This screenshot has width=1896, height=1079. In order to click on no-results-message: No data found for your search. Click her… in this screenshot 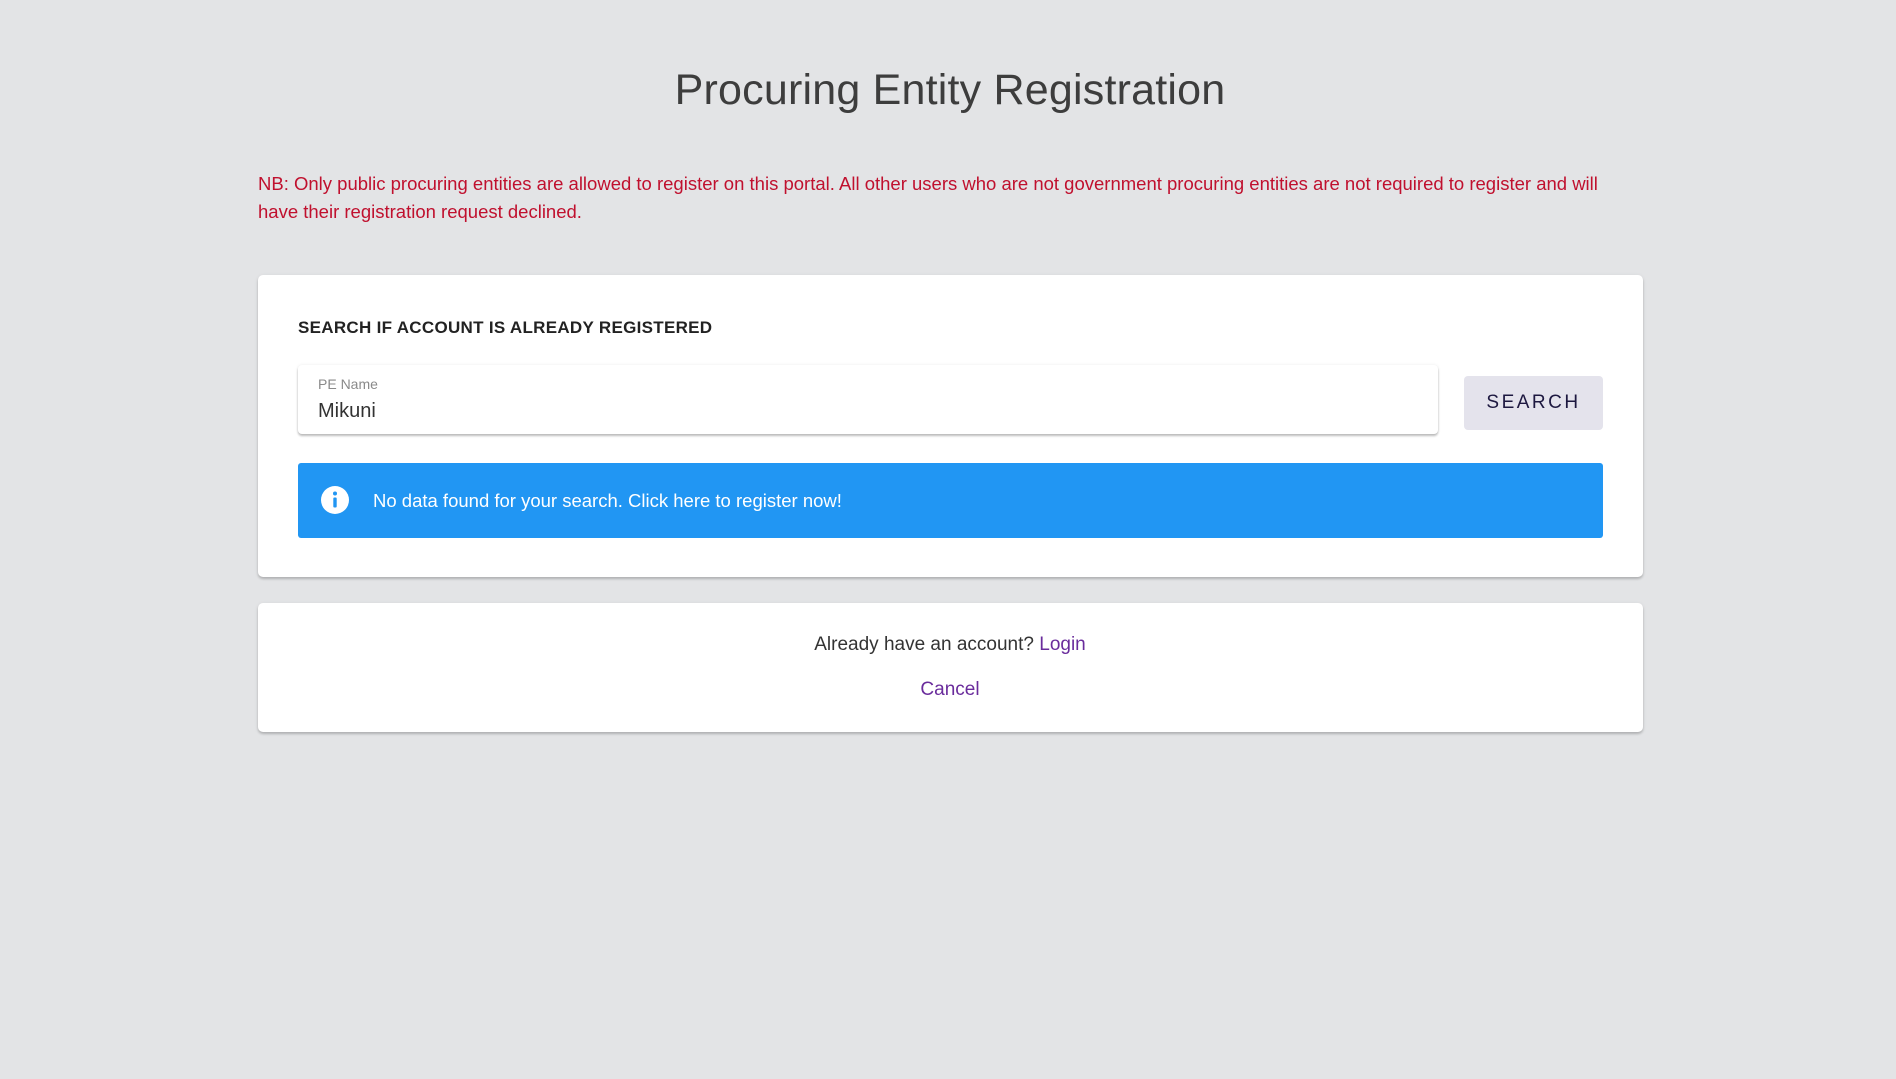, I will do `click(607, 500)`.